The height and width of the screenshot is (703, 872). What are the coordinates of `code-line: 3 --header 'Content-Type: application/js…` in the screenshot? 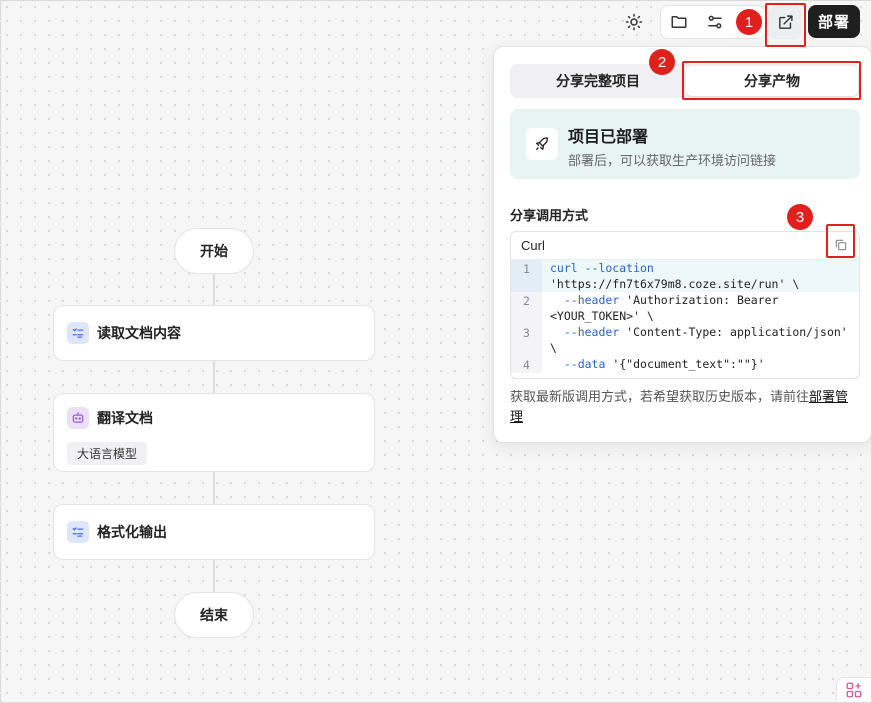 It's located at (685, 340).